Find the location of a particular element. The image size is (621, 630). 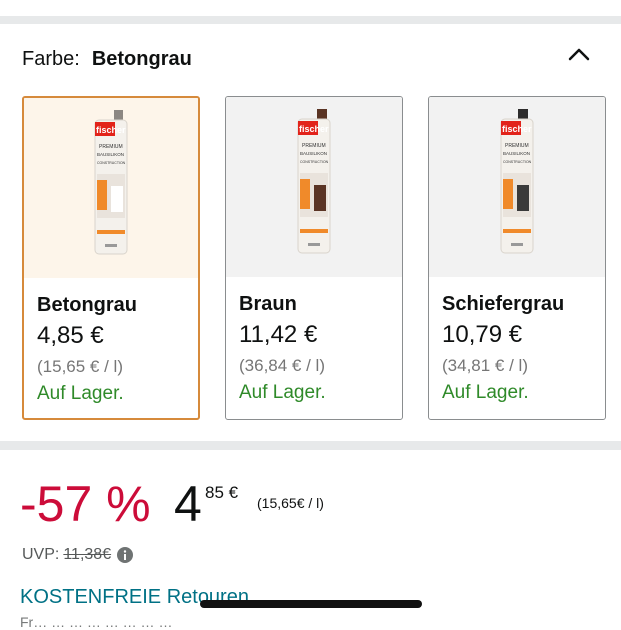

discount-percent: -57 % is located at coordinates (85, 504).